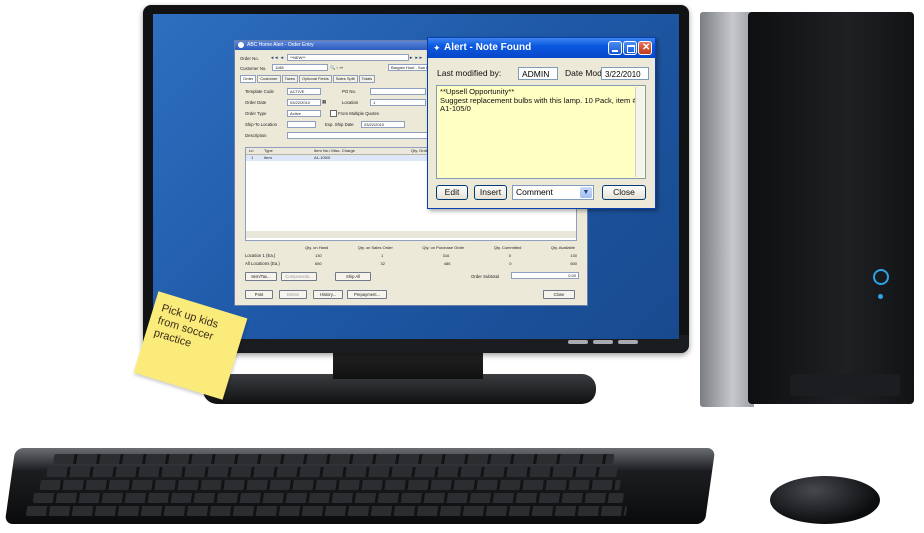  What do you see at coordinates (339, 124) in the screenshot?
I see `exp-ship-date-label: Exp. Ship Date` at bounding box center [339, 124].